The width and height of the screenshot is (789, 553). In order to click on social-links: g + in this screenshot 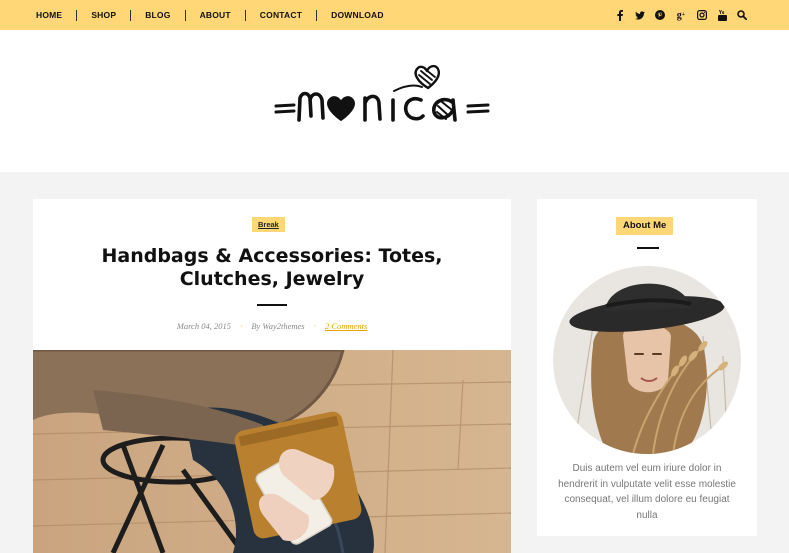, I will do `click(681, 15)`.